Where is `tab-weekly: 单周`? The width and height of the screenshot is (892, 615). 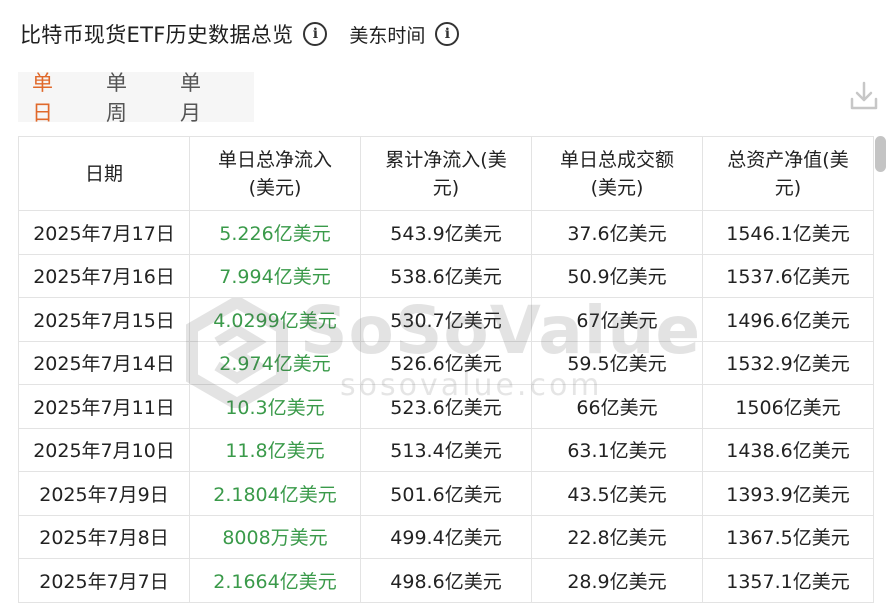 tab-weekly: 单周 is located at coordinates (126, 97).